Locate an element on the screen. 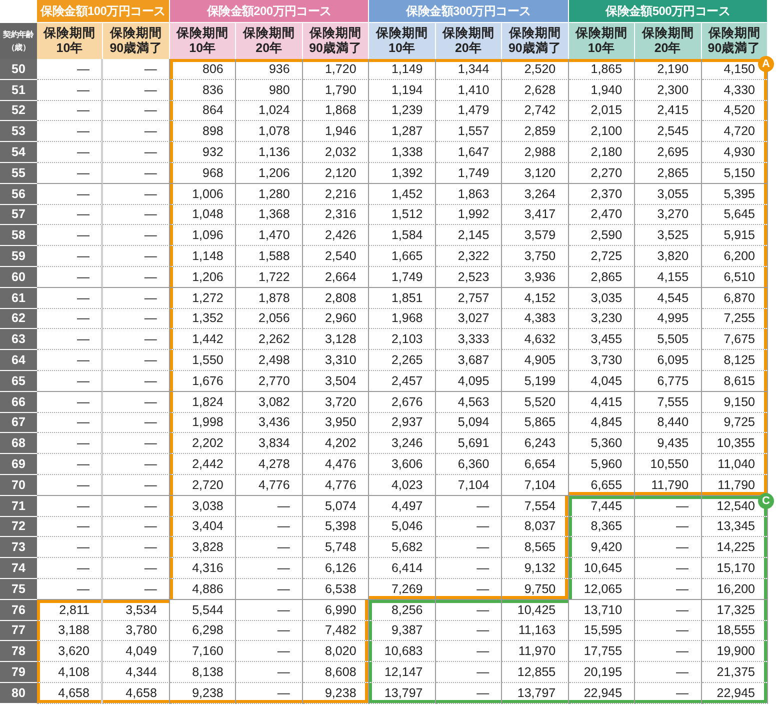  price-cell: 6,655 is located at coordinates (602, 485).